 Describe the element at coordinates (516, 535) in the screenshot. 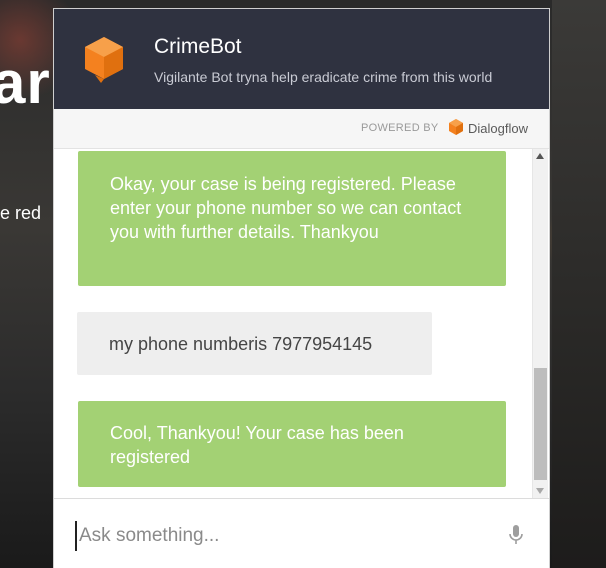

I see `microphone-icon` at that location.